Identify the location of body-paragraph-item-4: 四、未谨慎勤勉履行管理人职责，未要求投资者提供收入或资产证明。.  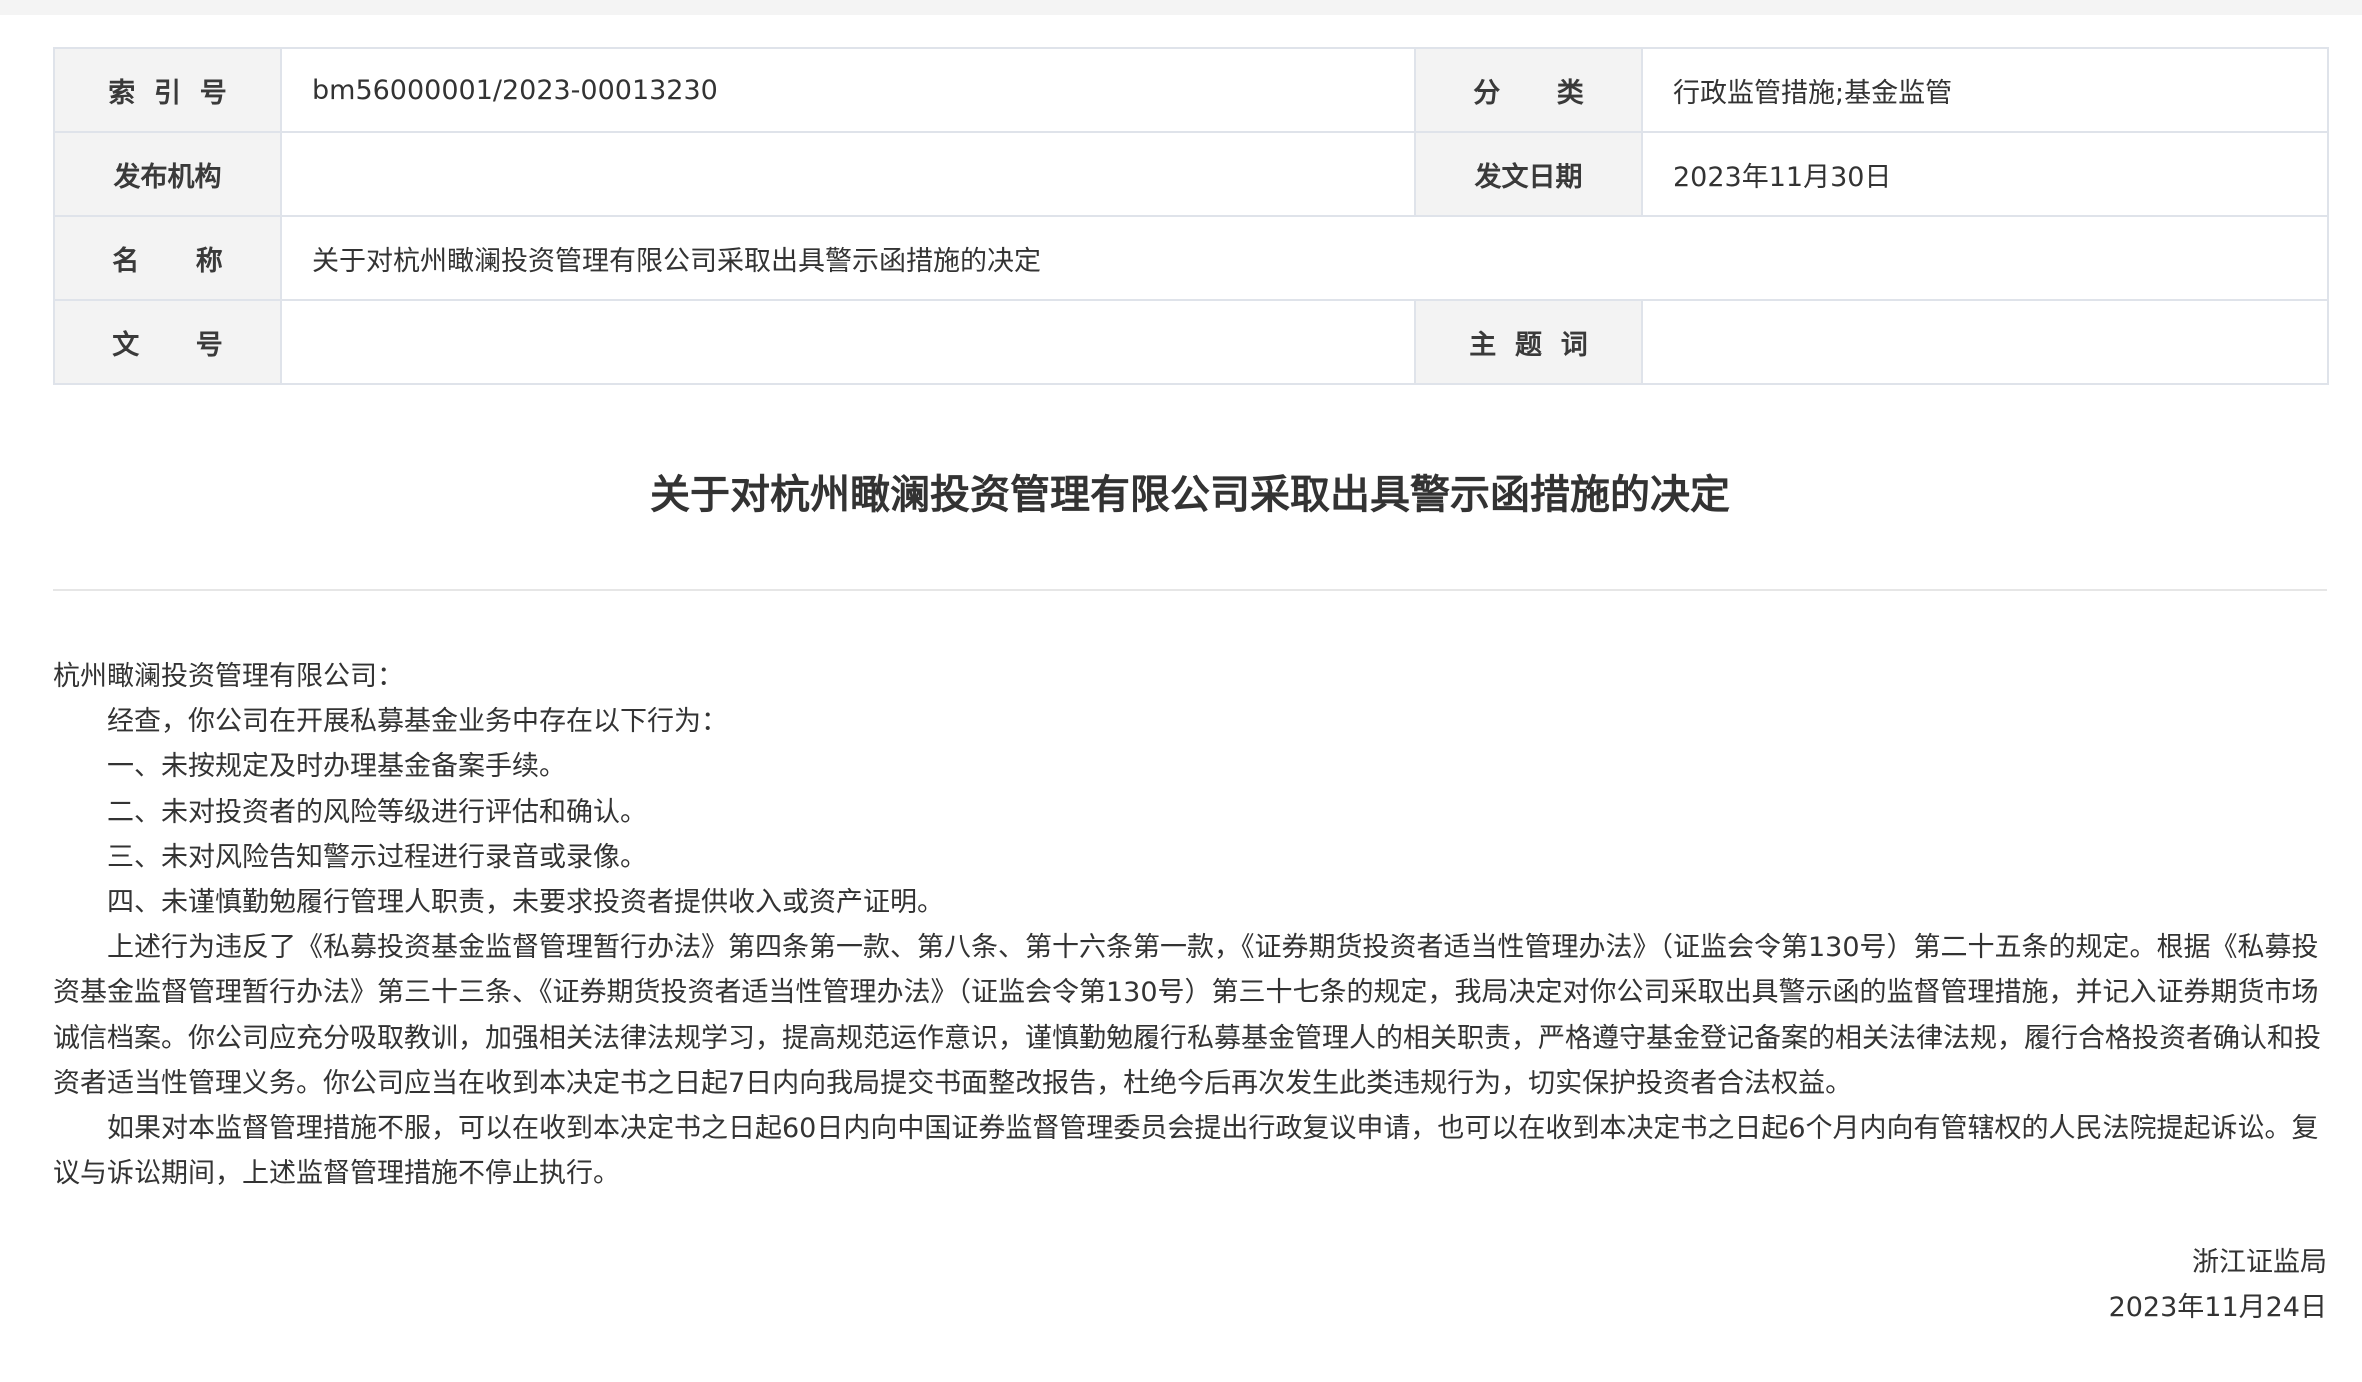
(525, 903).